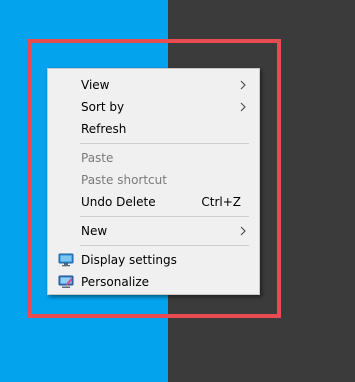 This screenshot has height=382, width=355. Describe the element at coordinates (153, 129) in the screenshot. I see `menu-item-refresh: Refresh` at that location.